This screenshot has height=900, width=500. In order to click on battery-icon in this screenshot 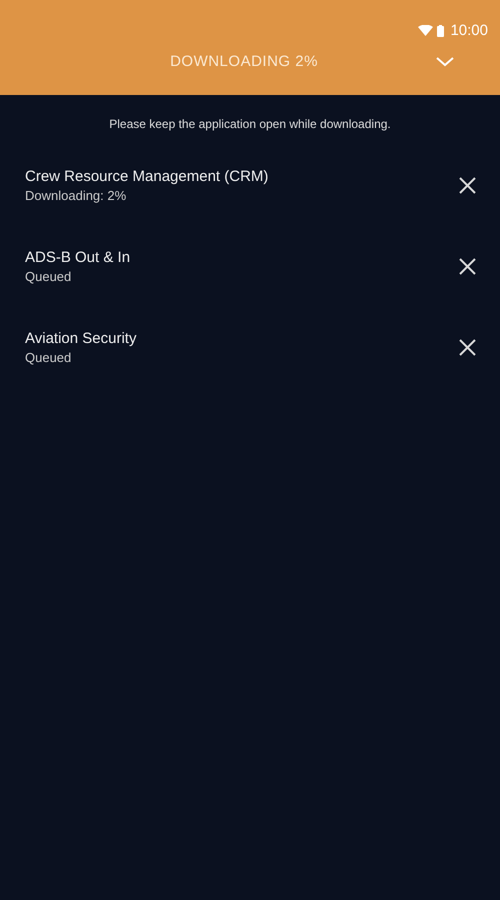, I will do `click(440, 30)`.